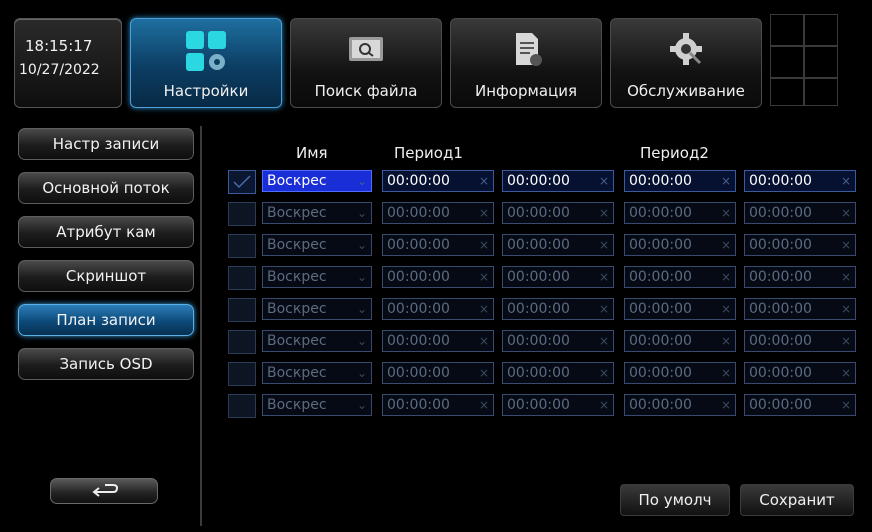  Describe the element at coordinates (797, 500) in the screenshot. I see `save-button: Сохранит` at that location.